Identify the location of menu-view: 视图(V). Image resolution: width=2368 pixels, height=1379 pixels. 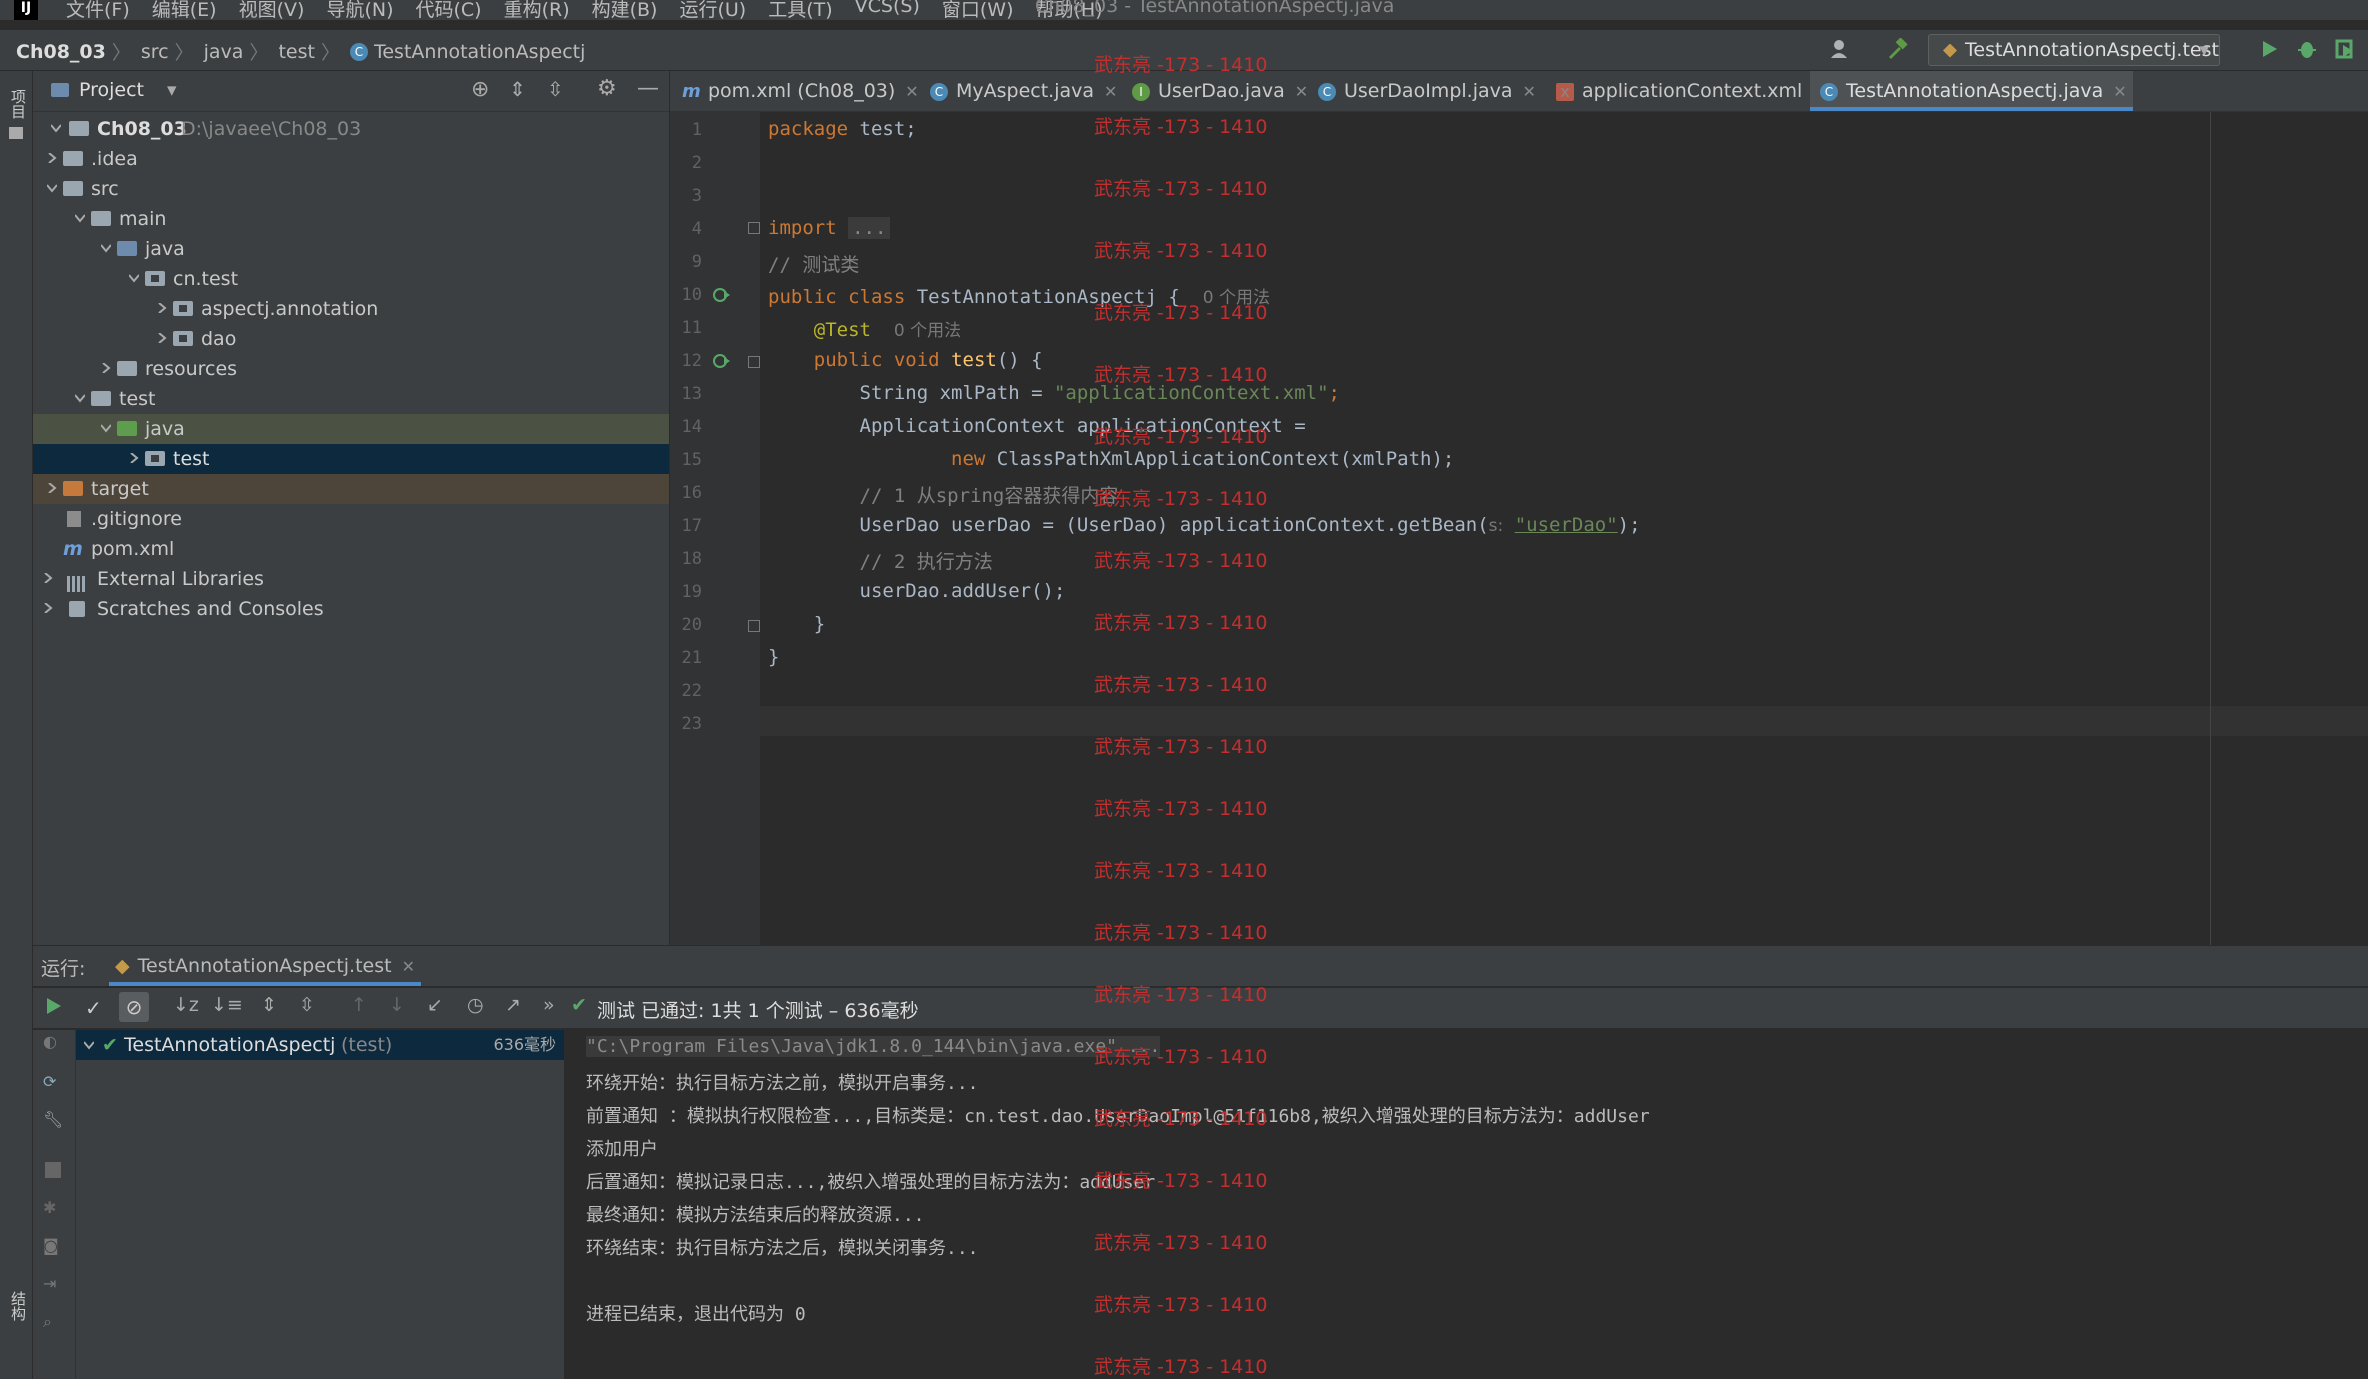
(272, 11).